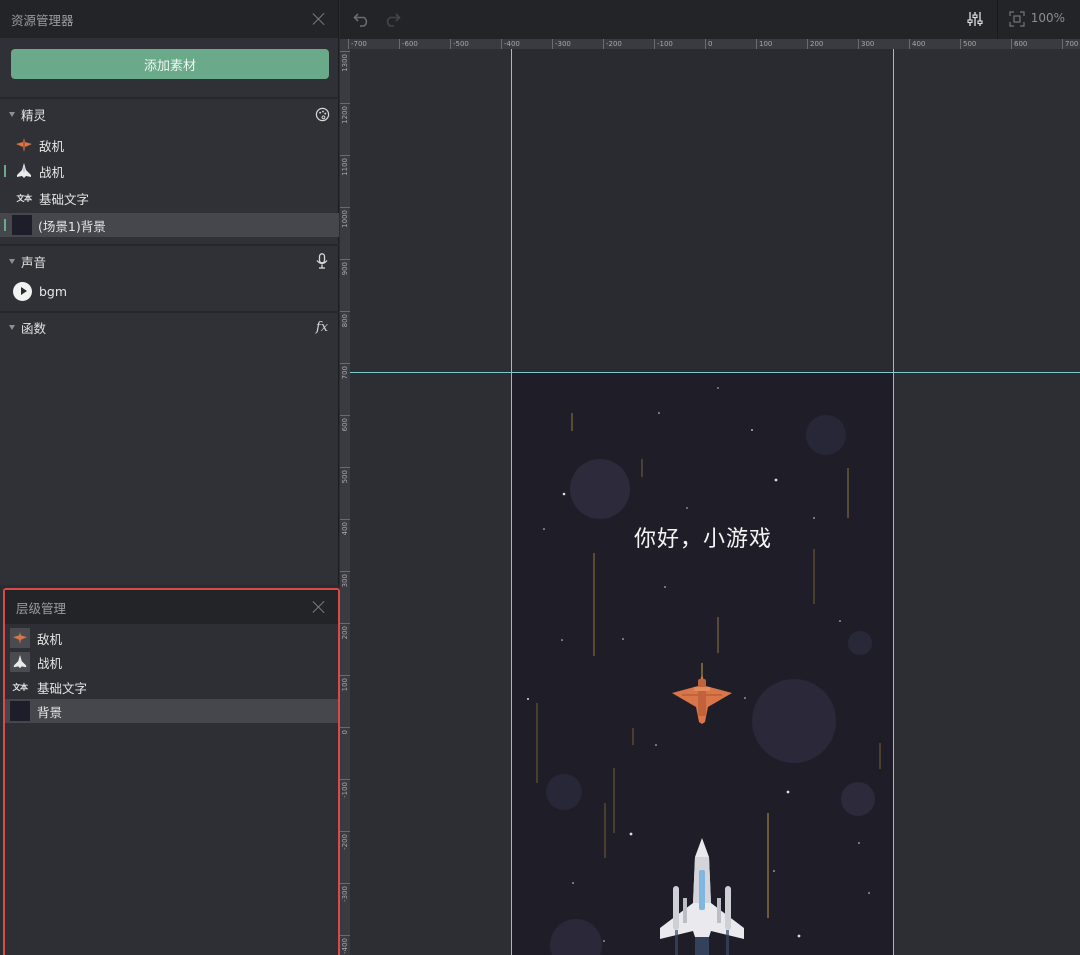  What do you see at coordinates (1017, 19) in the screenshot?
I see `fit-screen-icon` at bounding box center [1017, 19].